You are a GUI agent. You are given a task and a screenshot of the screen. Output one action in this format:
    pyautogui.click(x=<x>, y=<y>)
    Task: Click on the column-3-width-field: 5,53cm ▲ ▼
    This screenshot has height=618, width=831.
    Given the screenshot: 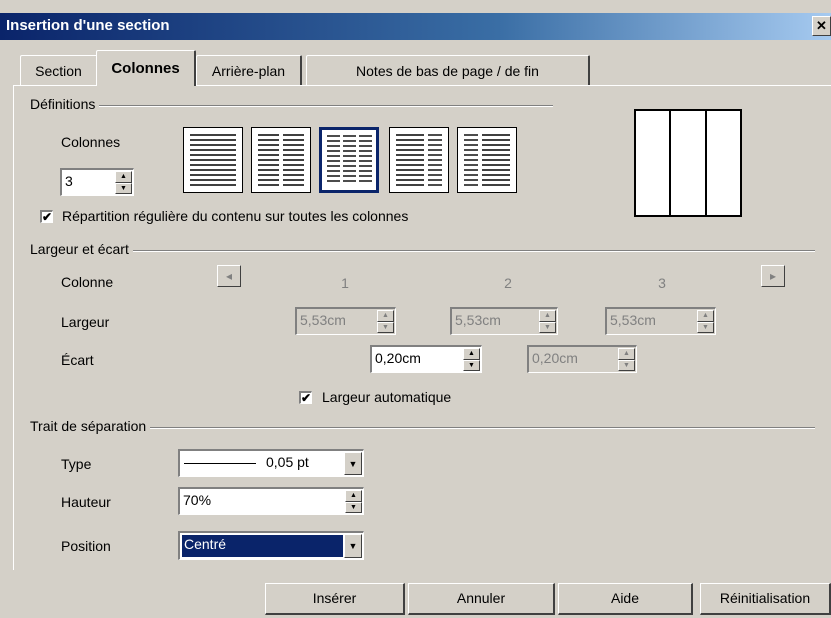 What is the action you would take?
    pyautogui.click(x=660, y=321)
    